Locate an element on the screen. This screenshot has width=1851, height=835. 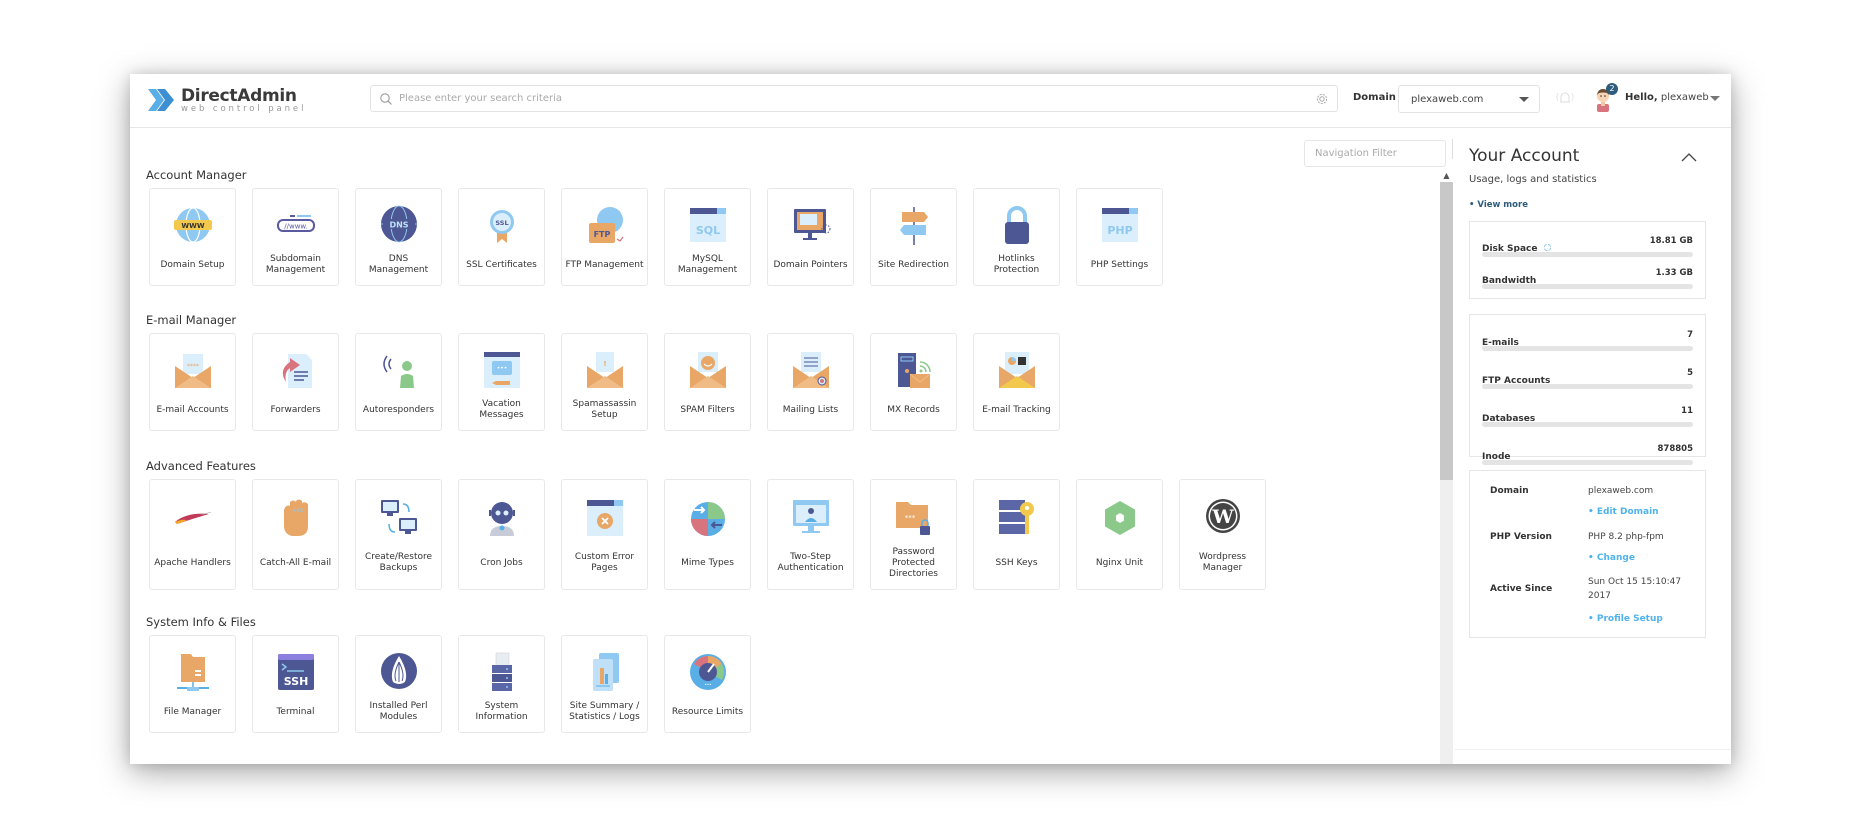
tile-create-restore-backups: Create/Restore Backups is located at coordinates (398, 534).